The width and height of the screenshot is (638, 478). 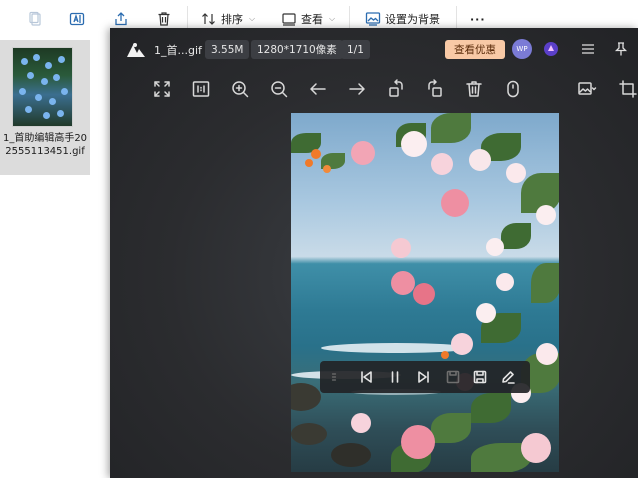 I want to click on crop-button, so click(x=627, y=89).